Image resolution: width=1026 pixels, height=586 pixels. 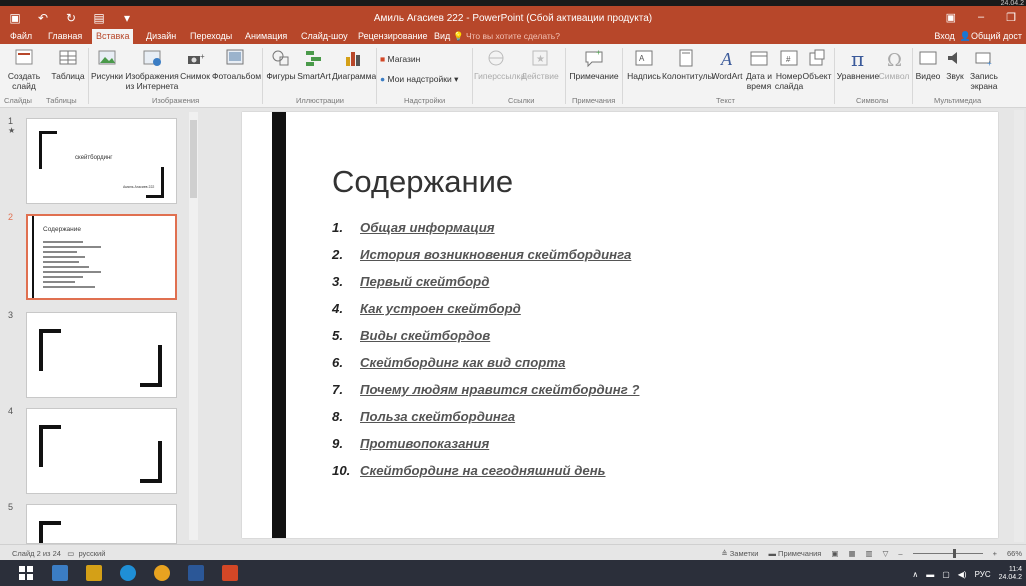 I want to click on slide-sorter-icon: ▦, so click(x=851, y=553).